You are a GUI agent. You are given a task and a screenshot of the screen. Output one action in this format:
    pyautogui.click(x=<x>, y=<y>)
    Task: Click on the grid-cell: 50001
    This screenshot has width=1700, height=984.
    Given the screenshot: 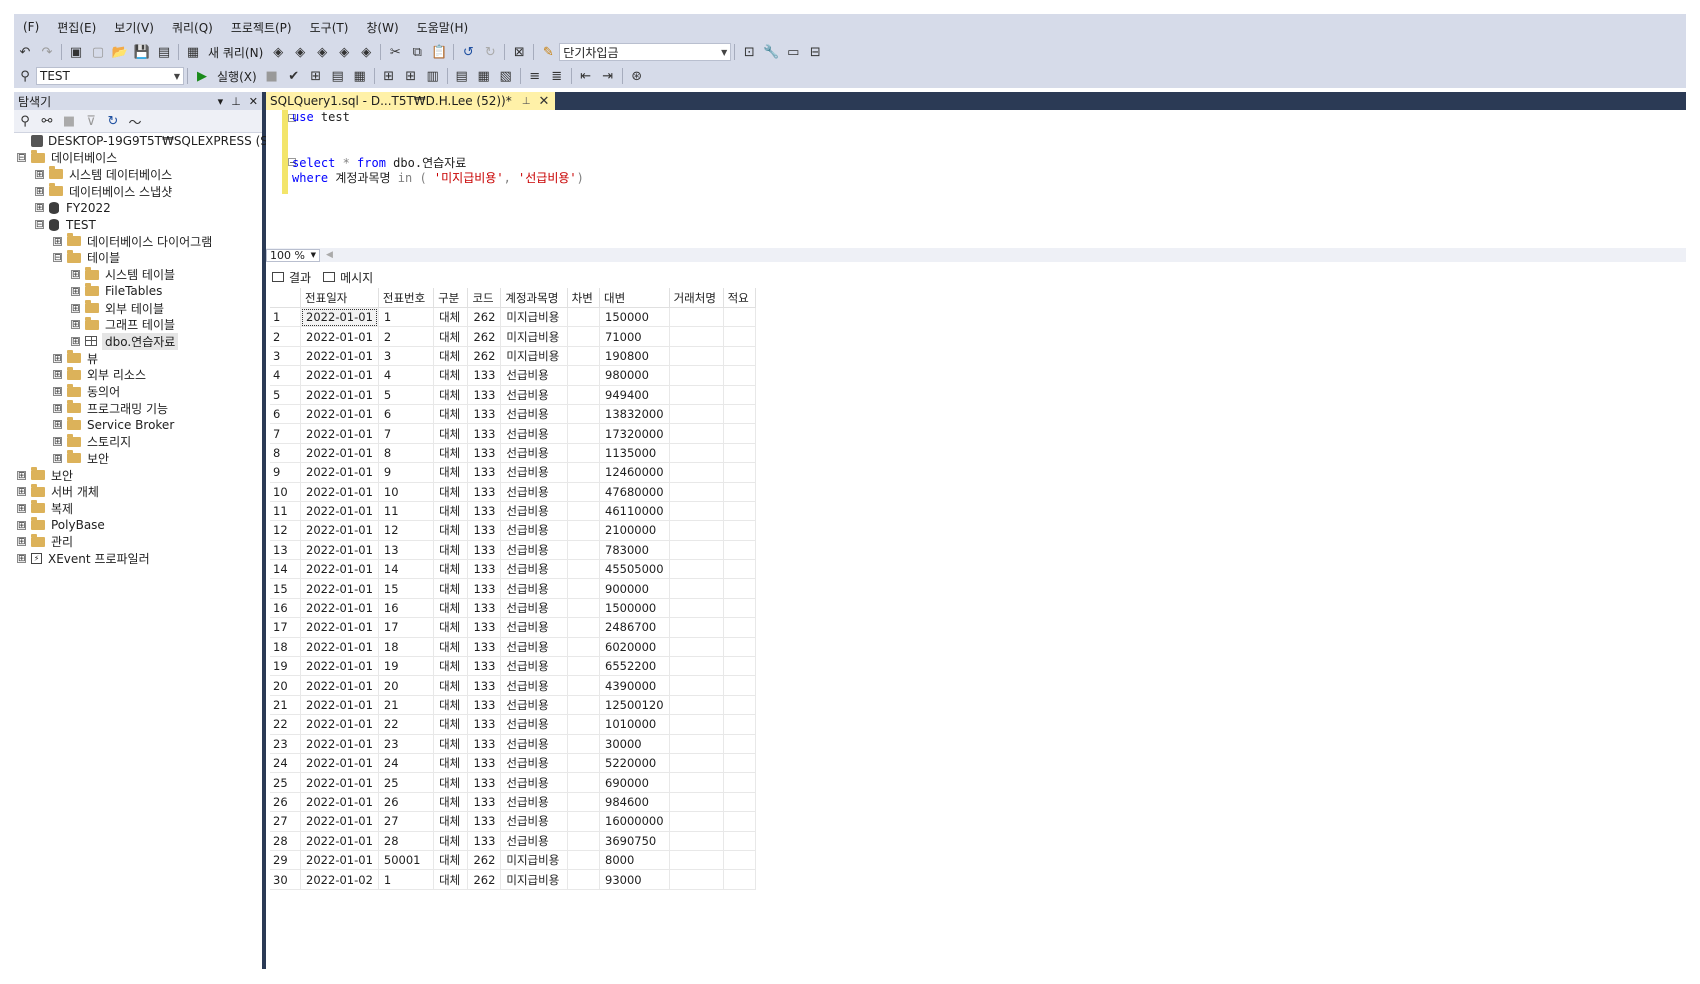 What is the action you would take?
    pyautogui.click(x=406, y=860)
    